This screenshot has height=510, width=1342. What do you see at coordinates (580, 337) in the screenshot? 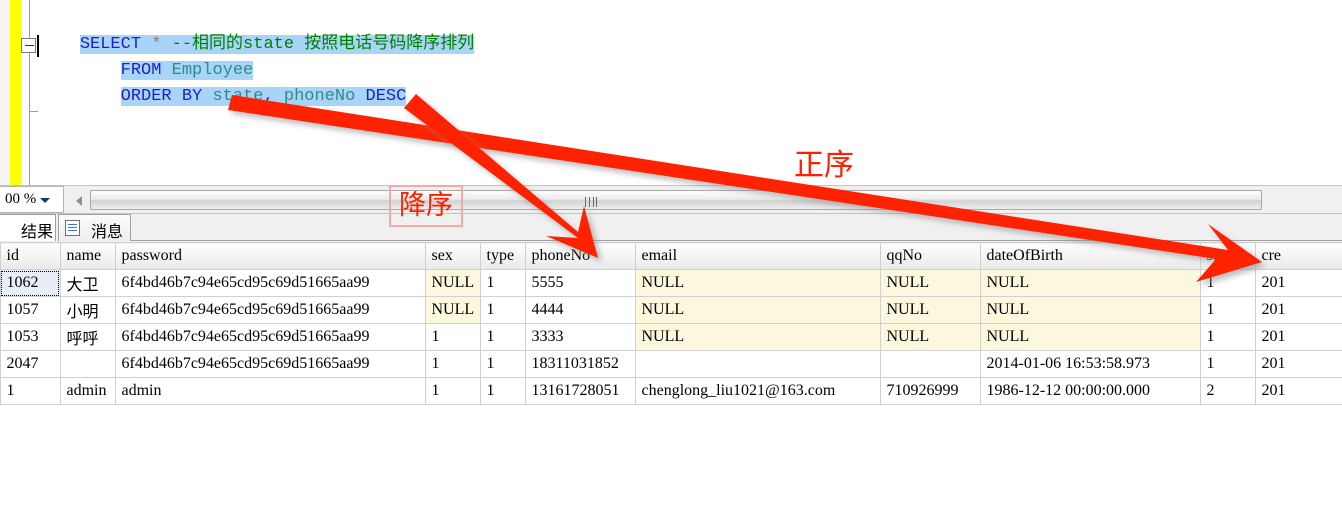
I see `cell-phoneNo: 3333` at bounding box center [580, 337].